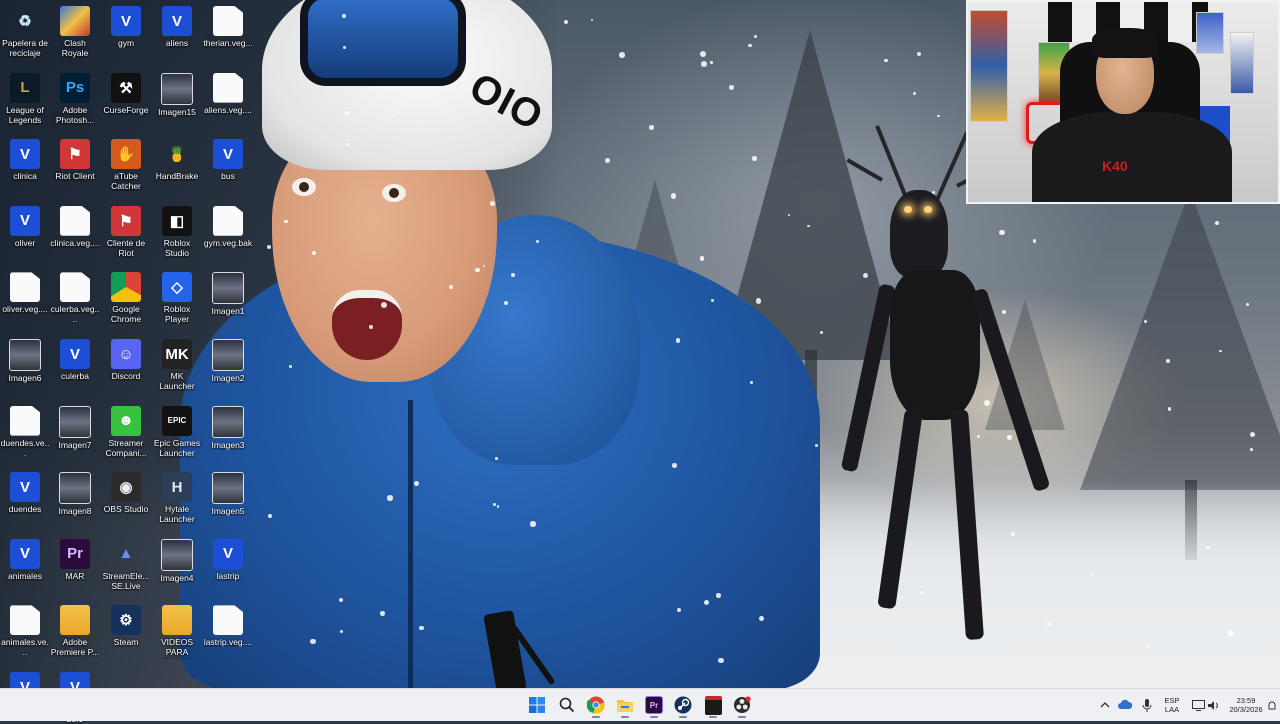  I want to click on start-button, so click(537, 705).